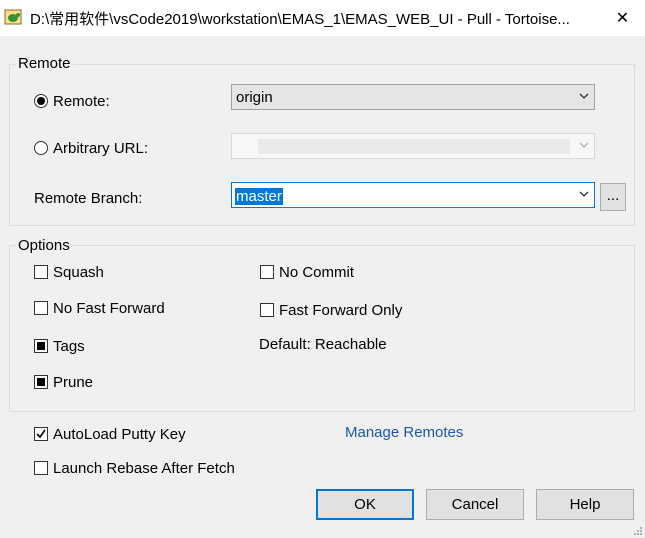 The width and height of the screenshot is (645, 538). I want to click on cancel-button: Cancel, so click(475, 504).